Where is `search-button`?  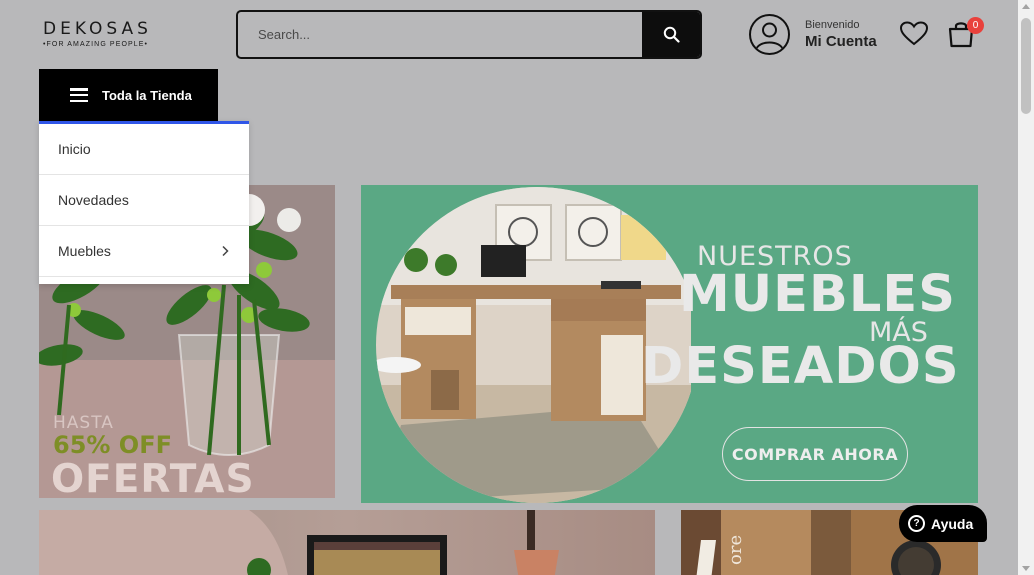
search-button is located at coordinates (671, 34).